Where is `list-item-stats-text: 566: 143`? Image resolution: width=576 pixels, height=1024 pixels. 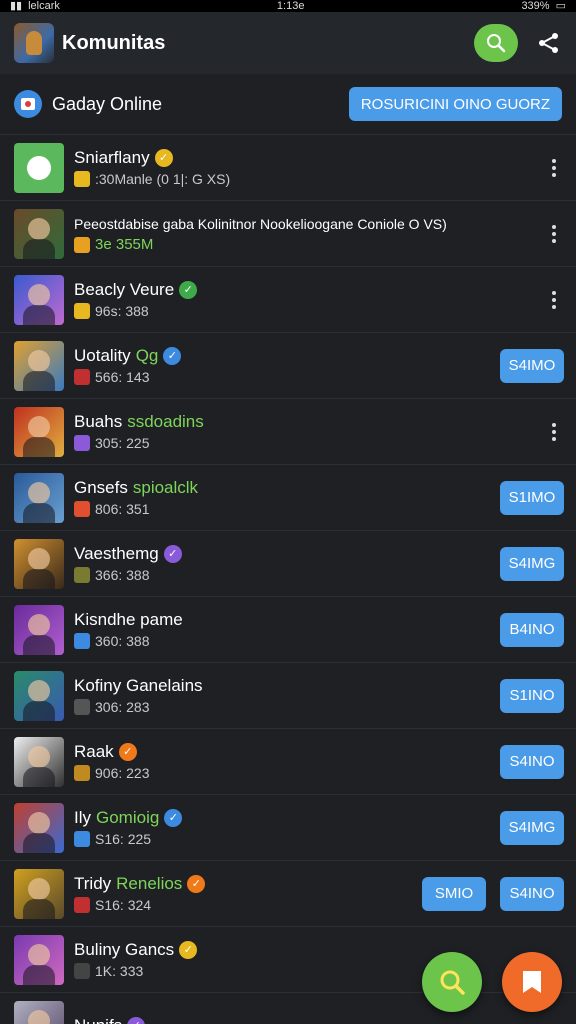 list-item-stats-text: 566: 143 is located at coordinates (122, 376).